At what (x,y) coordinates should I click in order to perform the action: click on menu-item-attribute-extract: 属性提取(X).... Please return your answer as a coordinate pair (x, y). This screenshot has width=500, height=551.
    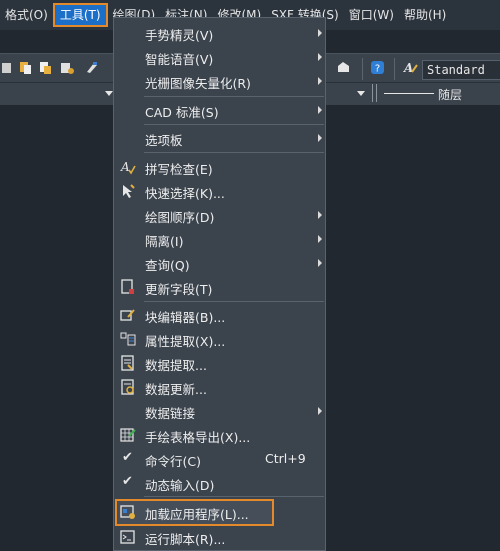
    Looking at the image, I should click on (219, 339).